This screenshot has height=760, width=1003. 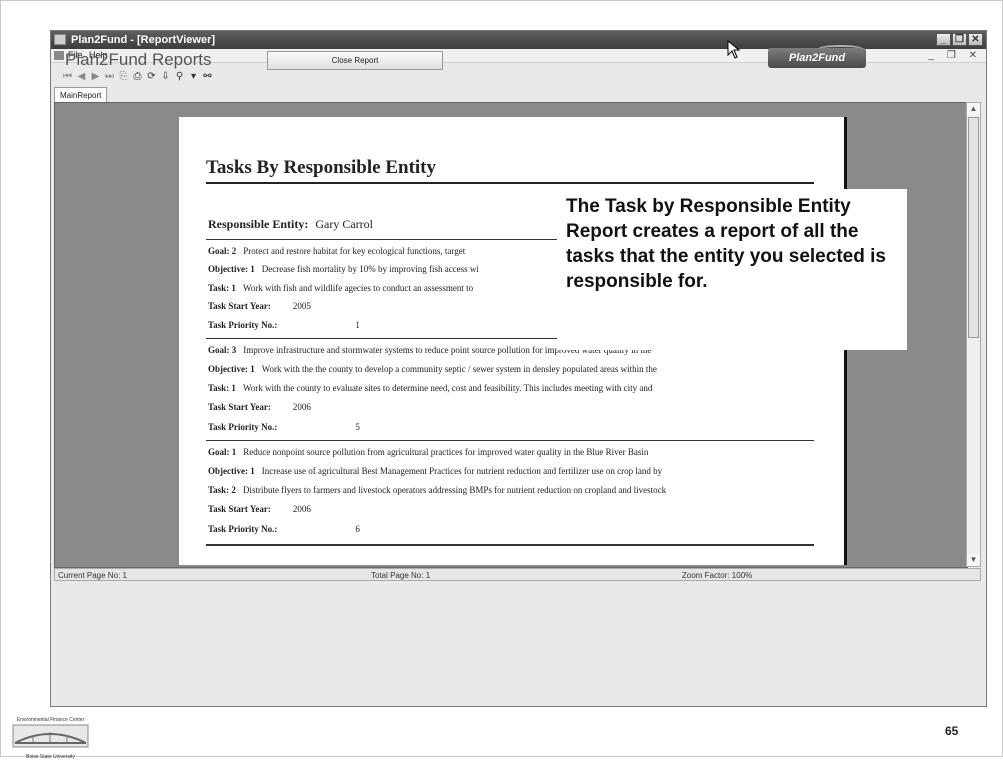 What do you see at coordinates (321, 167) in the screenshot?
I see `report-title: Tasks By Responsible Entity` at bounding box center [321, 167].